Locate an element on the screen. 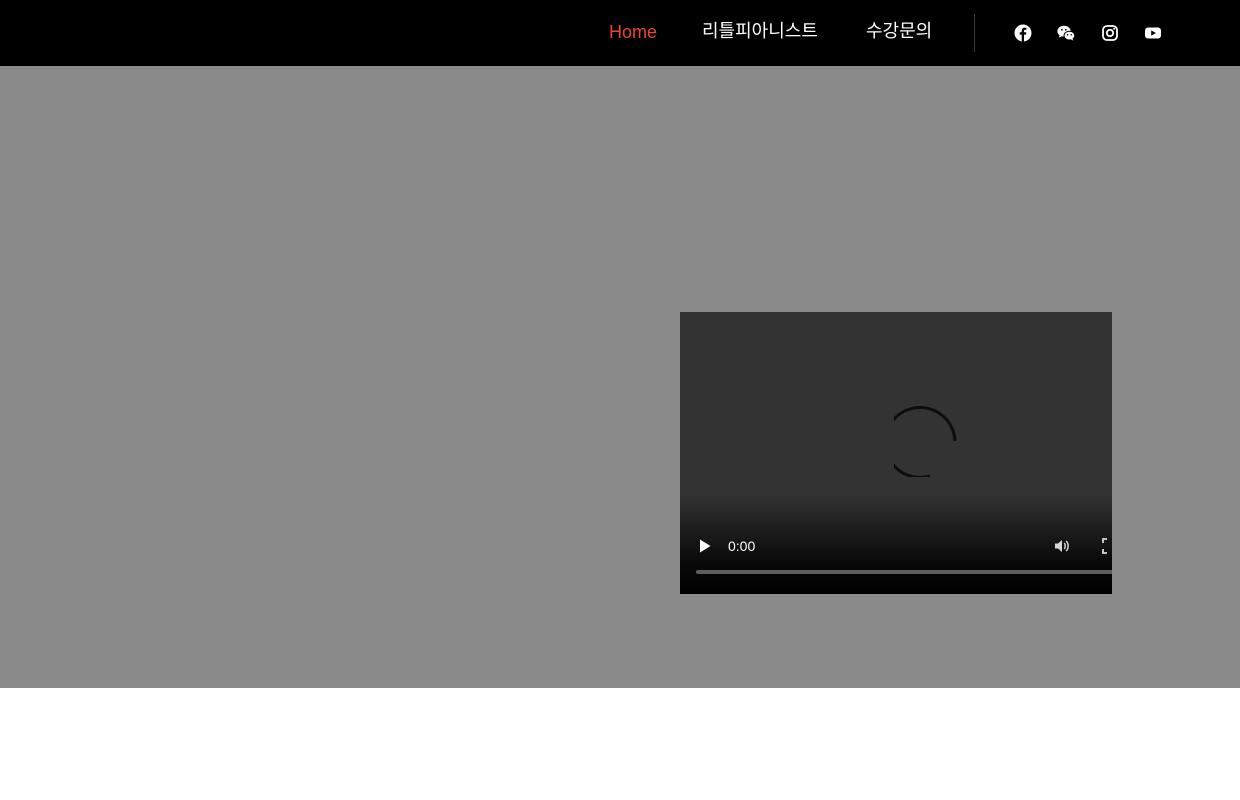 Image resolution: width=1240 pixels, height=800 pixels. nav-course-inquiry: 수강문의 is located at coordinates (899, 32).